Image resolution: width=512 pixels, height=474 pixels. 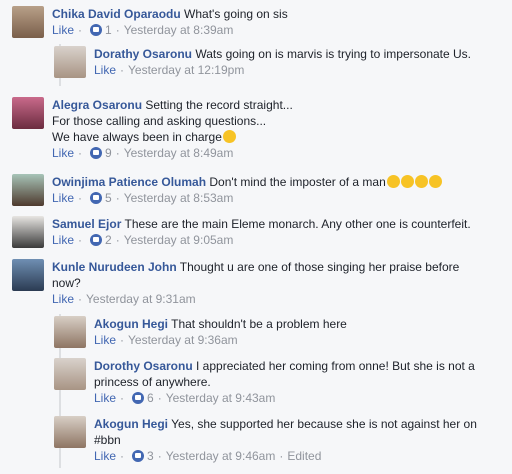 What do you see at coordinates (107, 440) in the screenshot?
I see `comment-text-line: #bbn` at bounding box center [107, 440].